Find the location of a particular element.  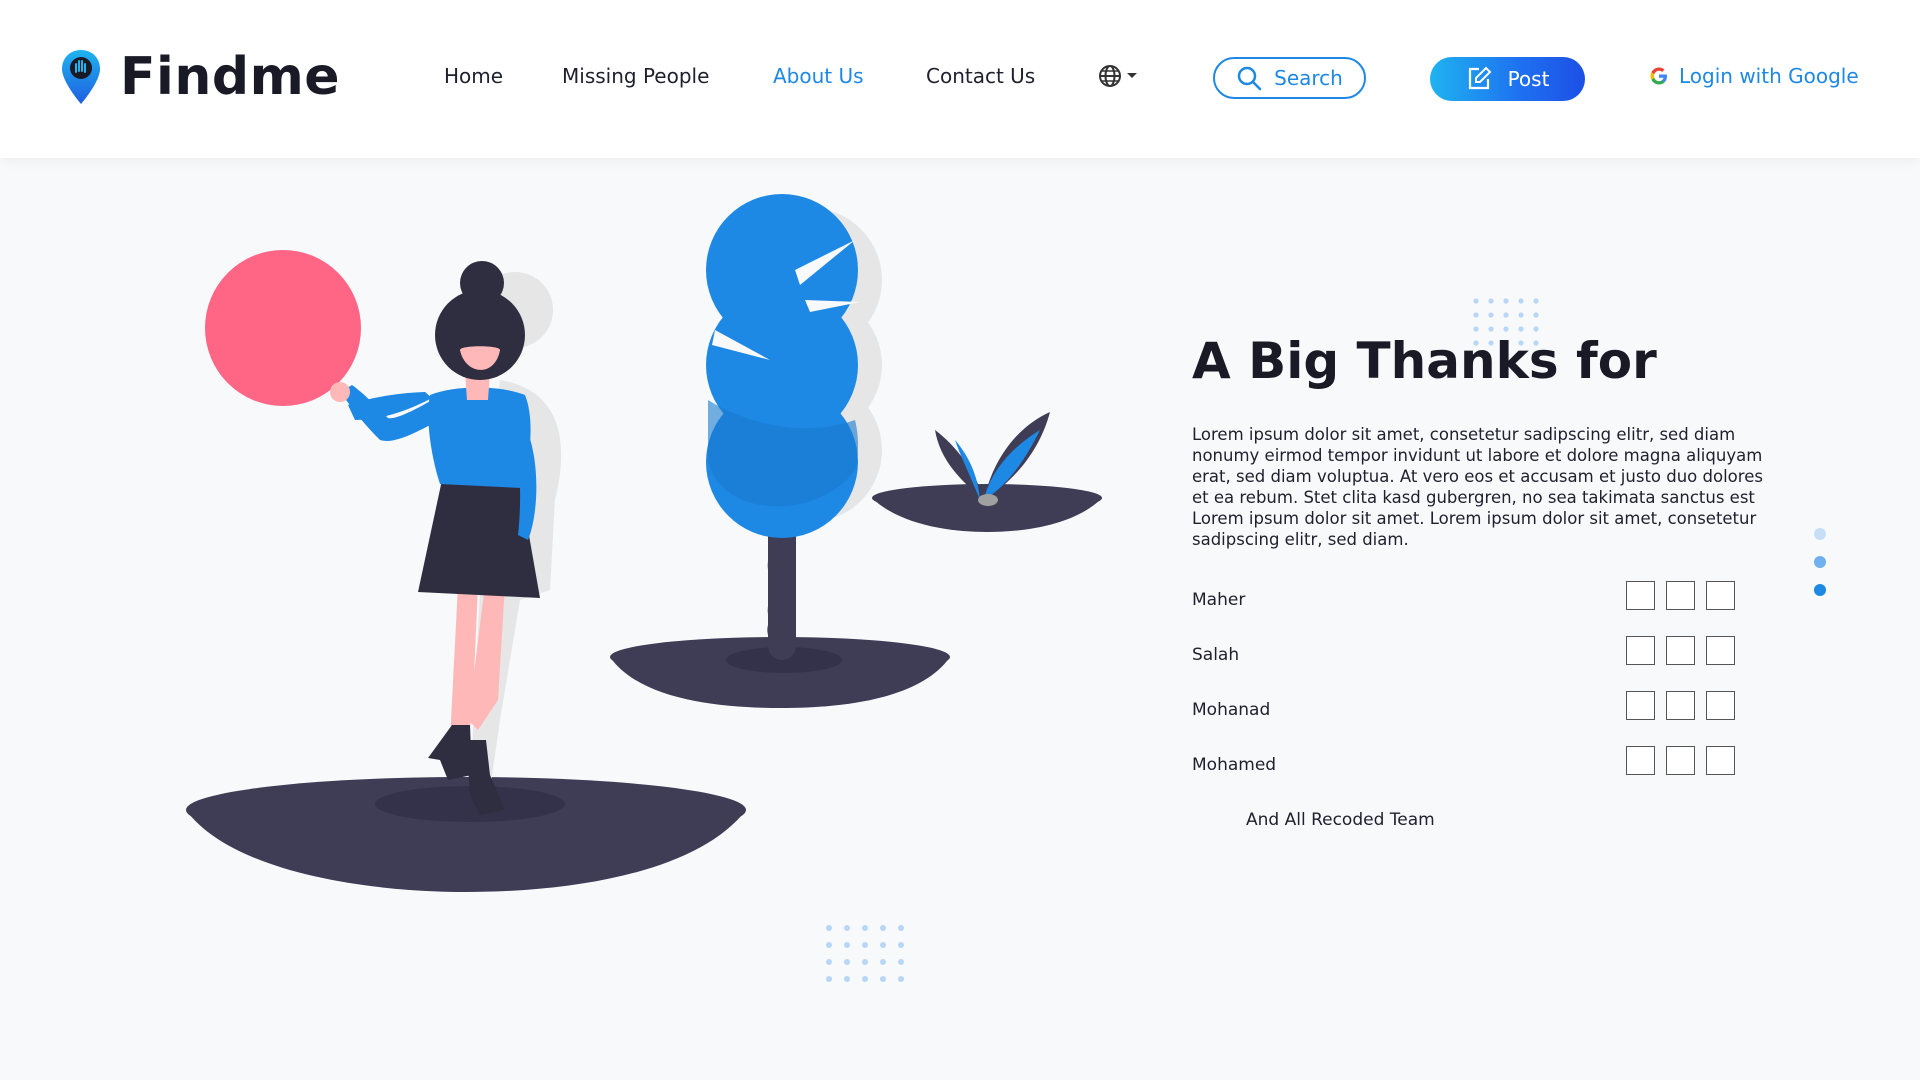

member-name: Mohanad is located at coordinates (1231, 710).